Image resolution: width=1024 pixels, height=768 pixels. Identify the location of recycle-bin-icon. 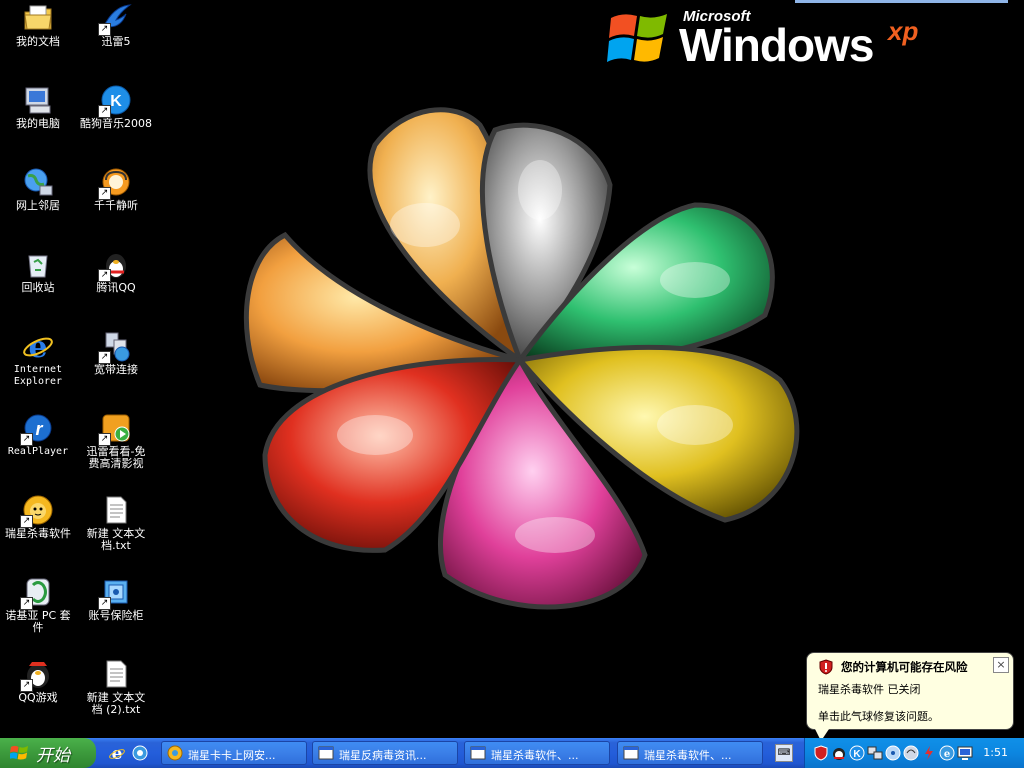
(38, 266).